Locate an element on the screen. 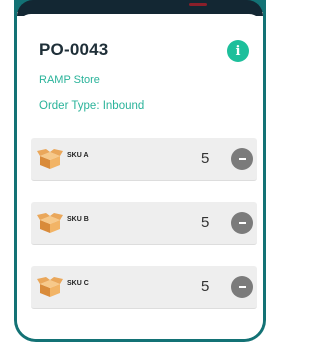 The height and width of the screenshot is (345, 320). info-icon: i is located at coordinates (238, 51).